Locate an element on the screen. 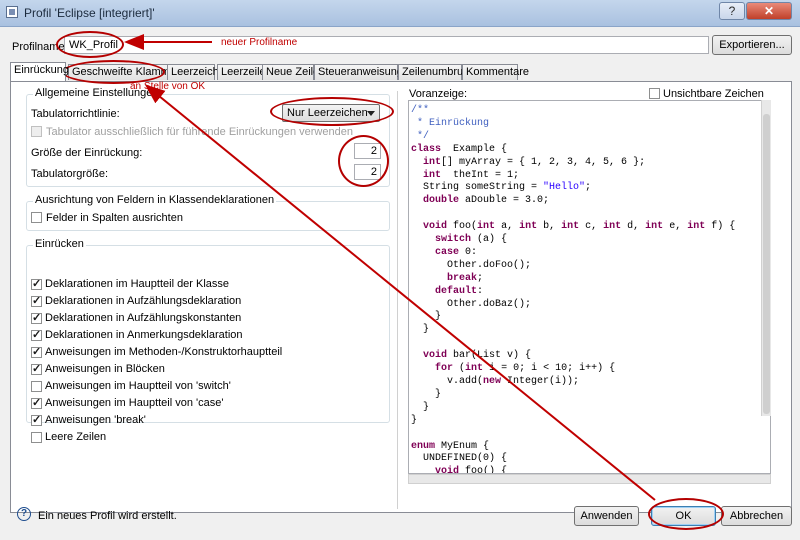 The height and width of the screenshot is (540, 800). show-invisible-checkbox is located at coordinates (654, 93).